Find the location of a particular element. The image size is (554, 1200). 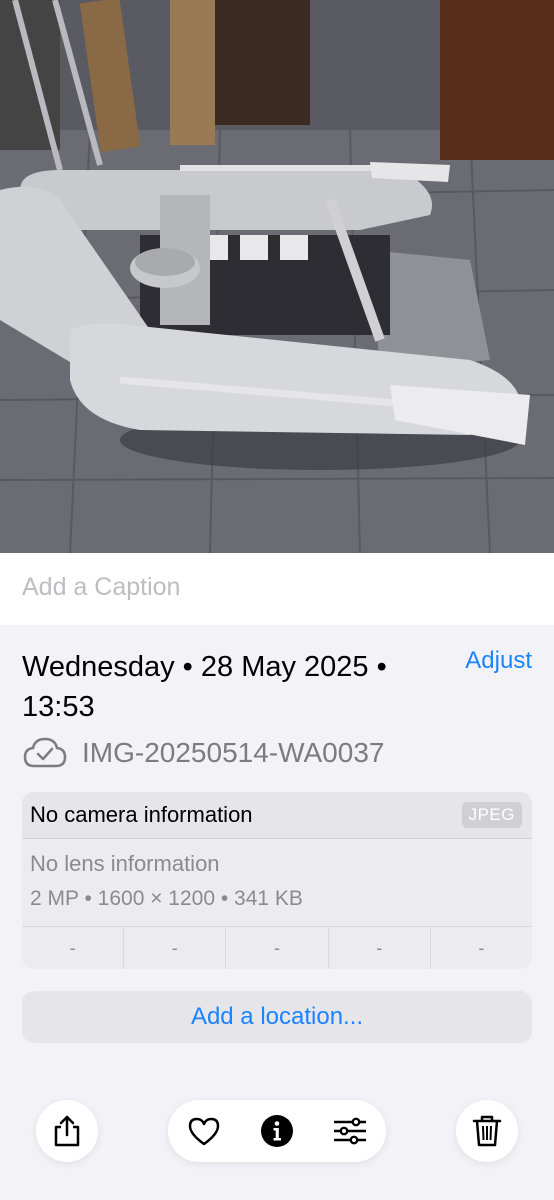

info-icon is located at coordinates (277, 1131).